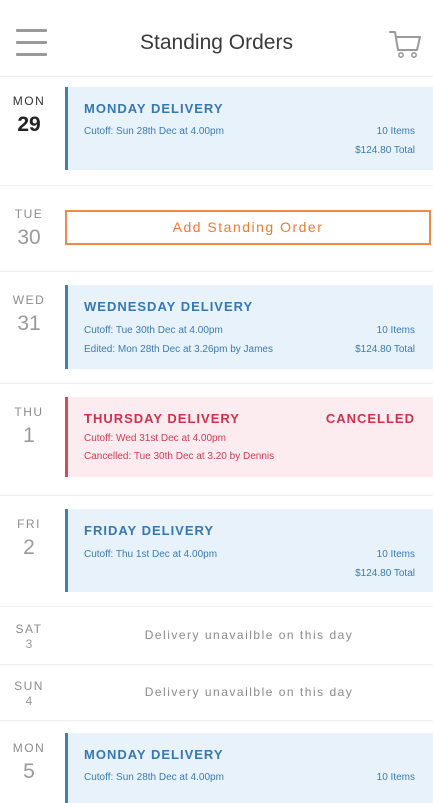 The width and height of the screenshot is (433, 803). I want to click on day-label: TUE 30, so click(29, 228).